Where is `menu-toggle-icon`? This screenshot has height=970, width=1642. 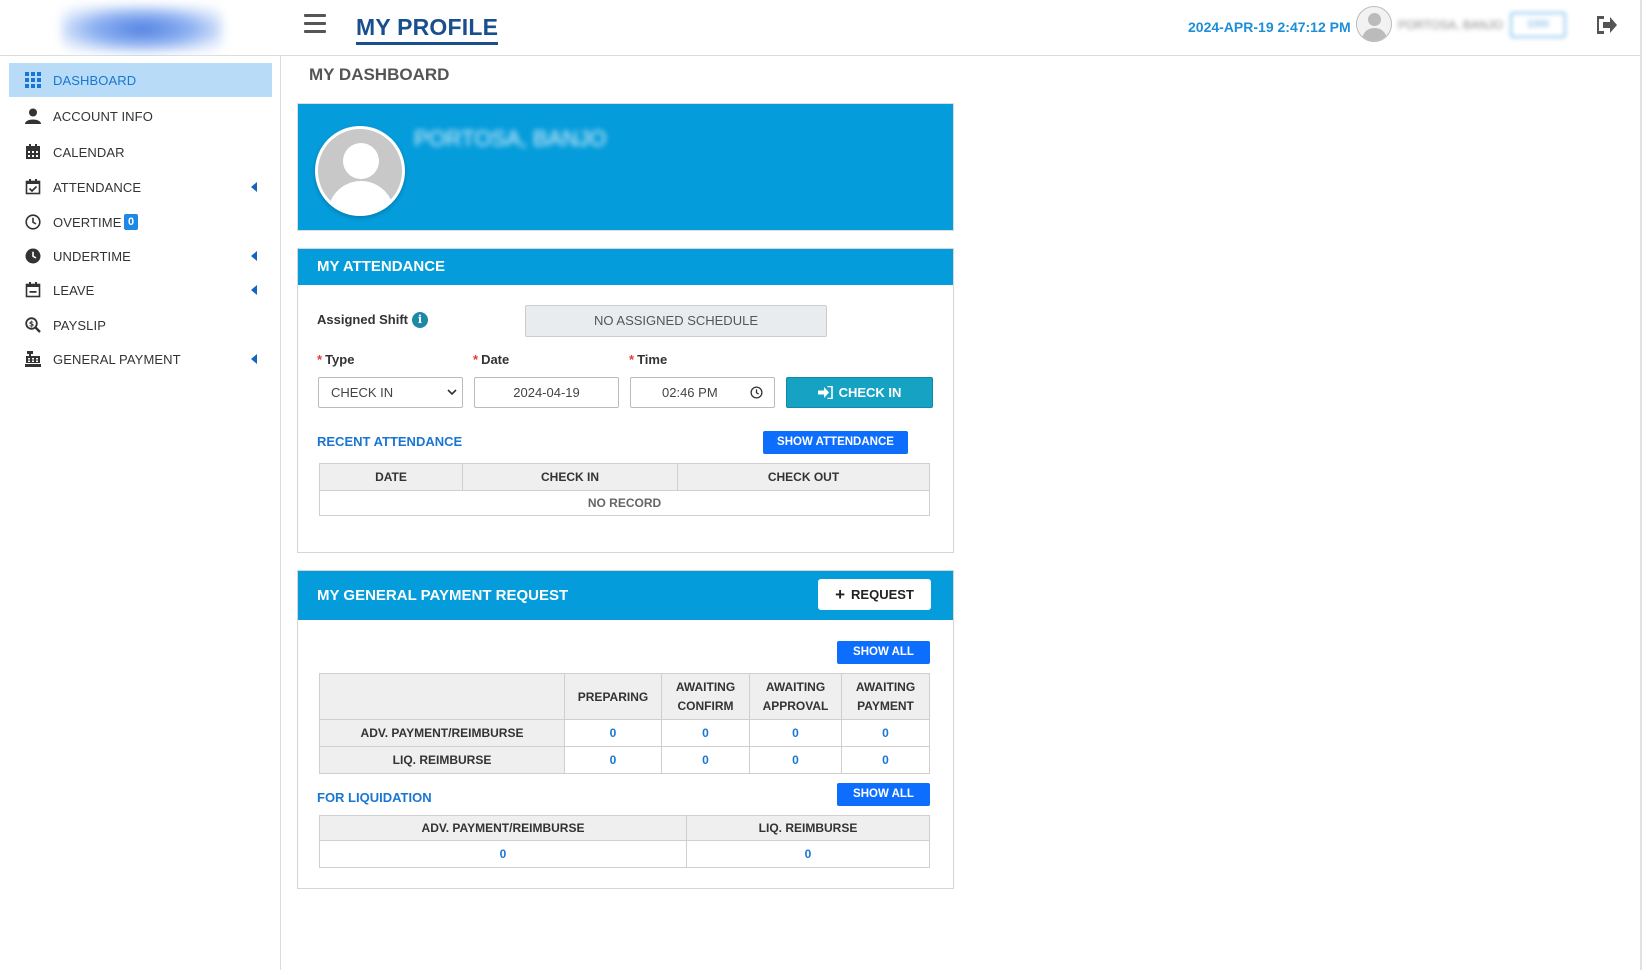
menu-toggle-icon is located at coordinates (315, 25).